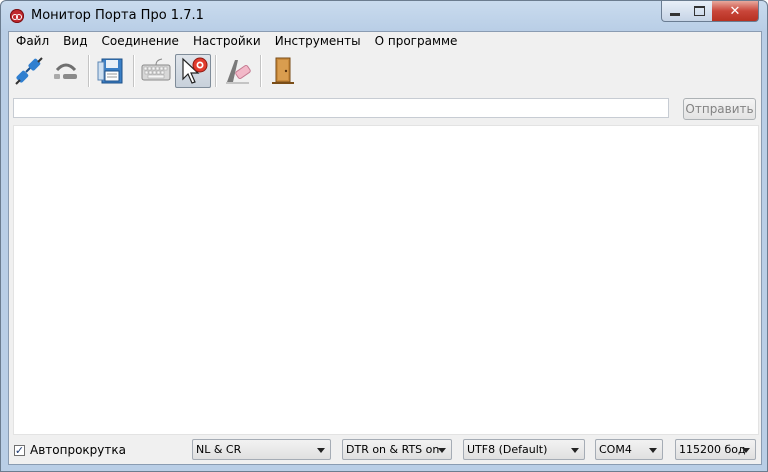  Describe the element at coordinates (139, 41) in the screenshot. I see `menu-connection: Соединение` at that location.